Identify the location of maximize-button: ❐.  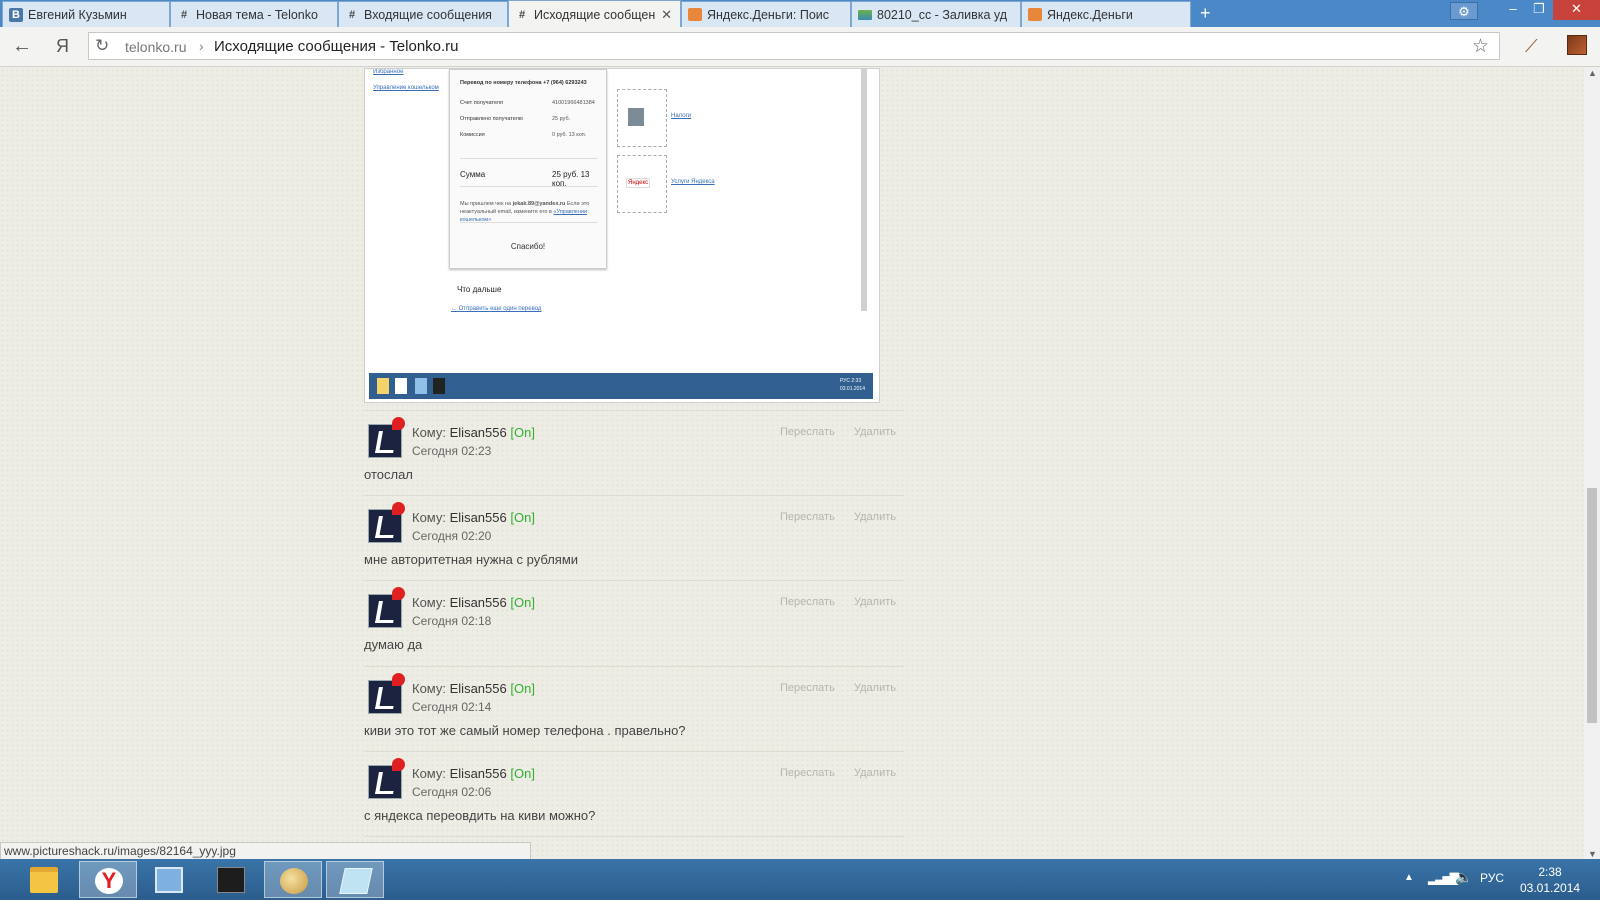
(1539, 10).